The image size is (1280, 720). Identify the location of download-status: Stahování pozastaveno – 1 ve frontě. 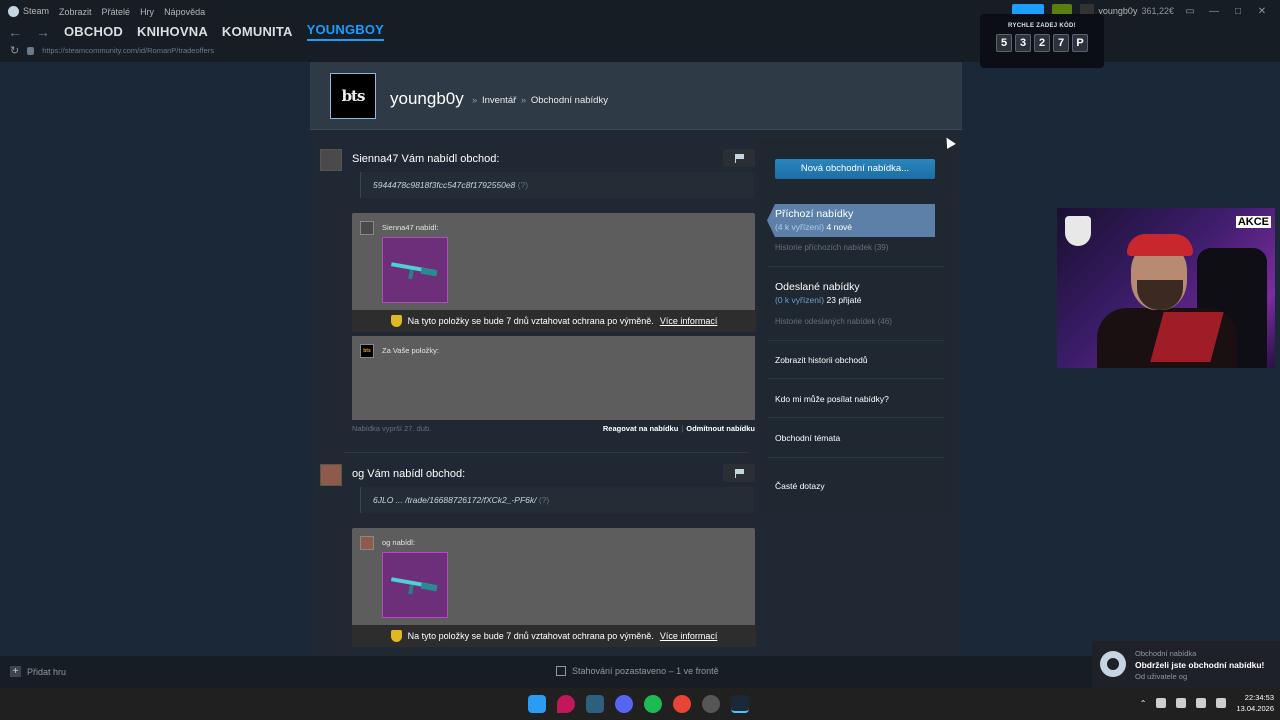
(637, 671).